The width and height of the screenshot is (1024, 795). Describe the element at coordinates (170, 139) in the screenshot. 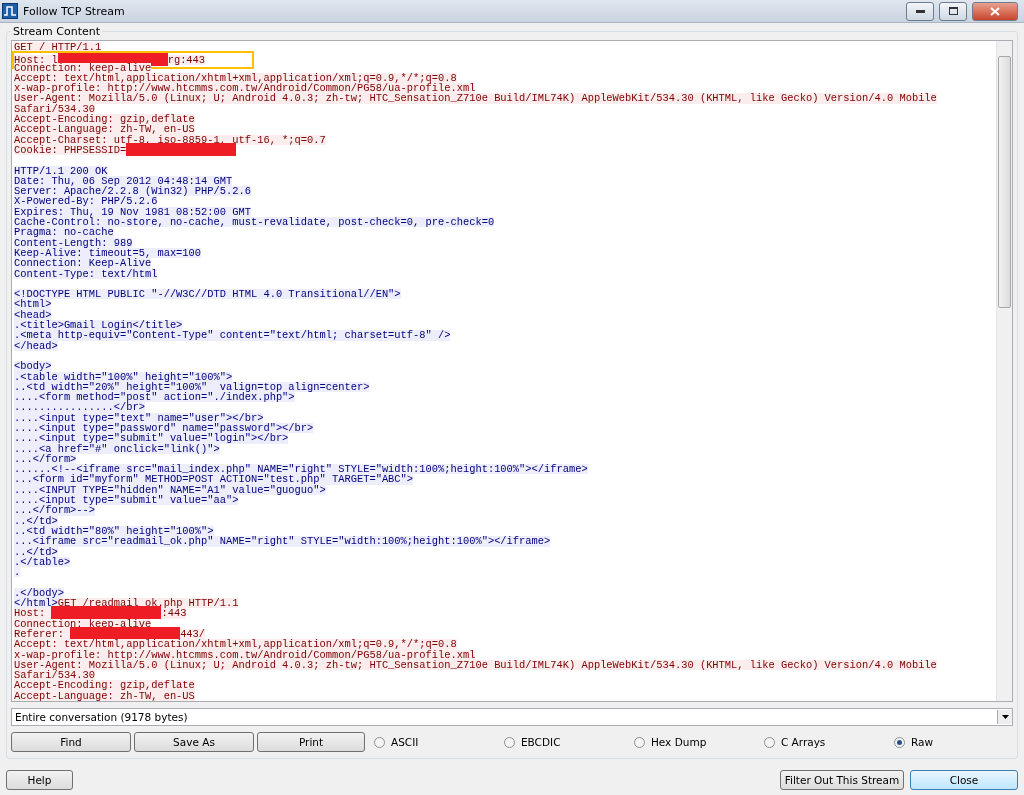

I see `stream-text: Accept-Charset: utf-8, iso-8859-1, utf-16, *;q=0.7` at that location.